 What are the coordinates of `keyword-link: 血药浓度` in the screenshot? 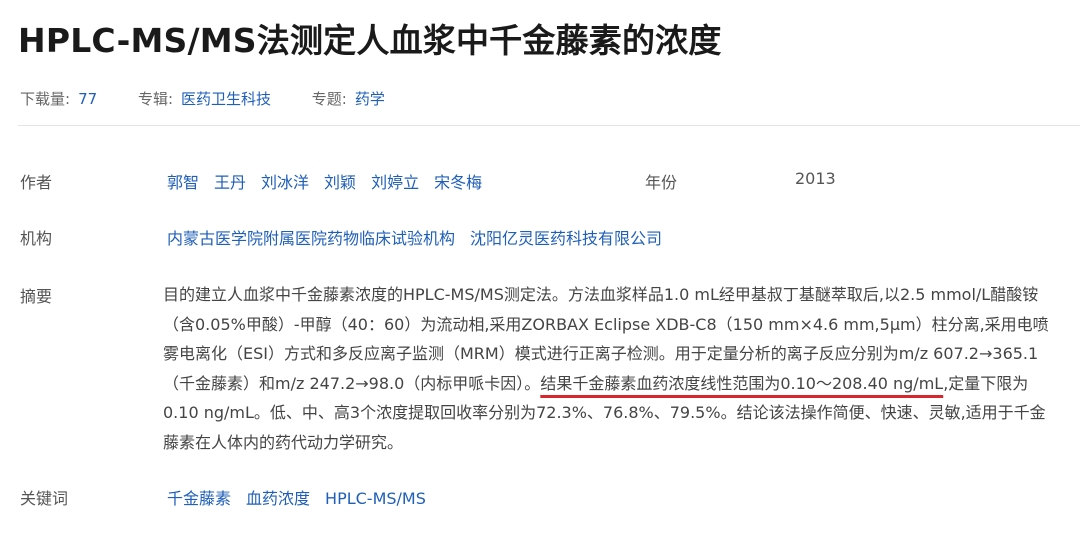 It's located at (278, 498).